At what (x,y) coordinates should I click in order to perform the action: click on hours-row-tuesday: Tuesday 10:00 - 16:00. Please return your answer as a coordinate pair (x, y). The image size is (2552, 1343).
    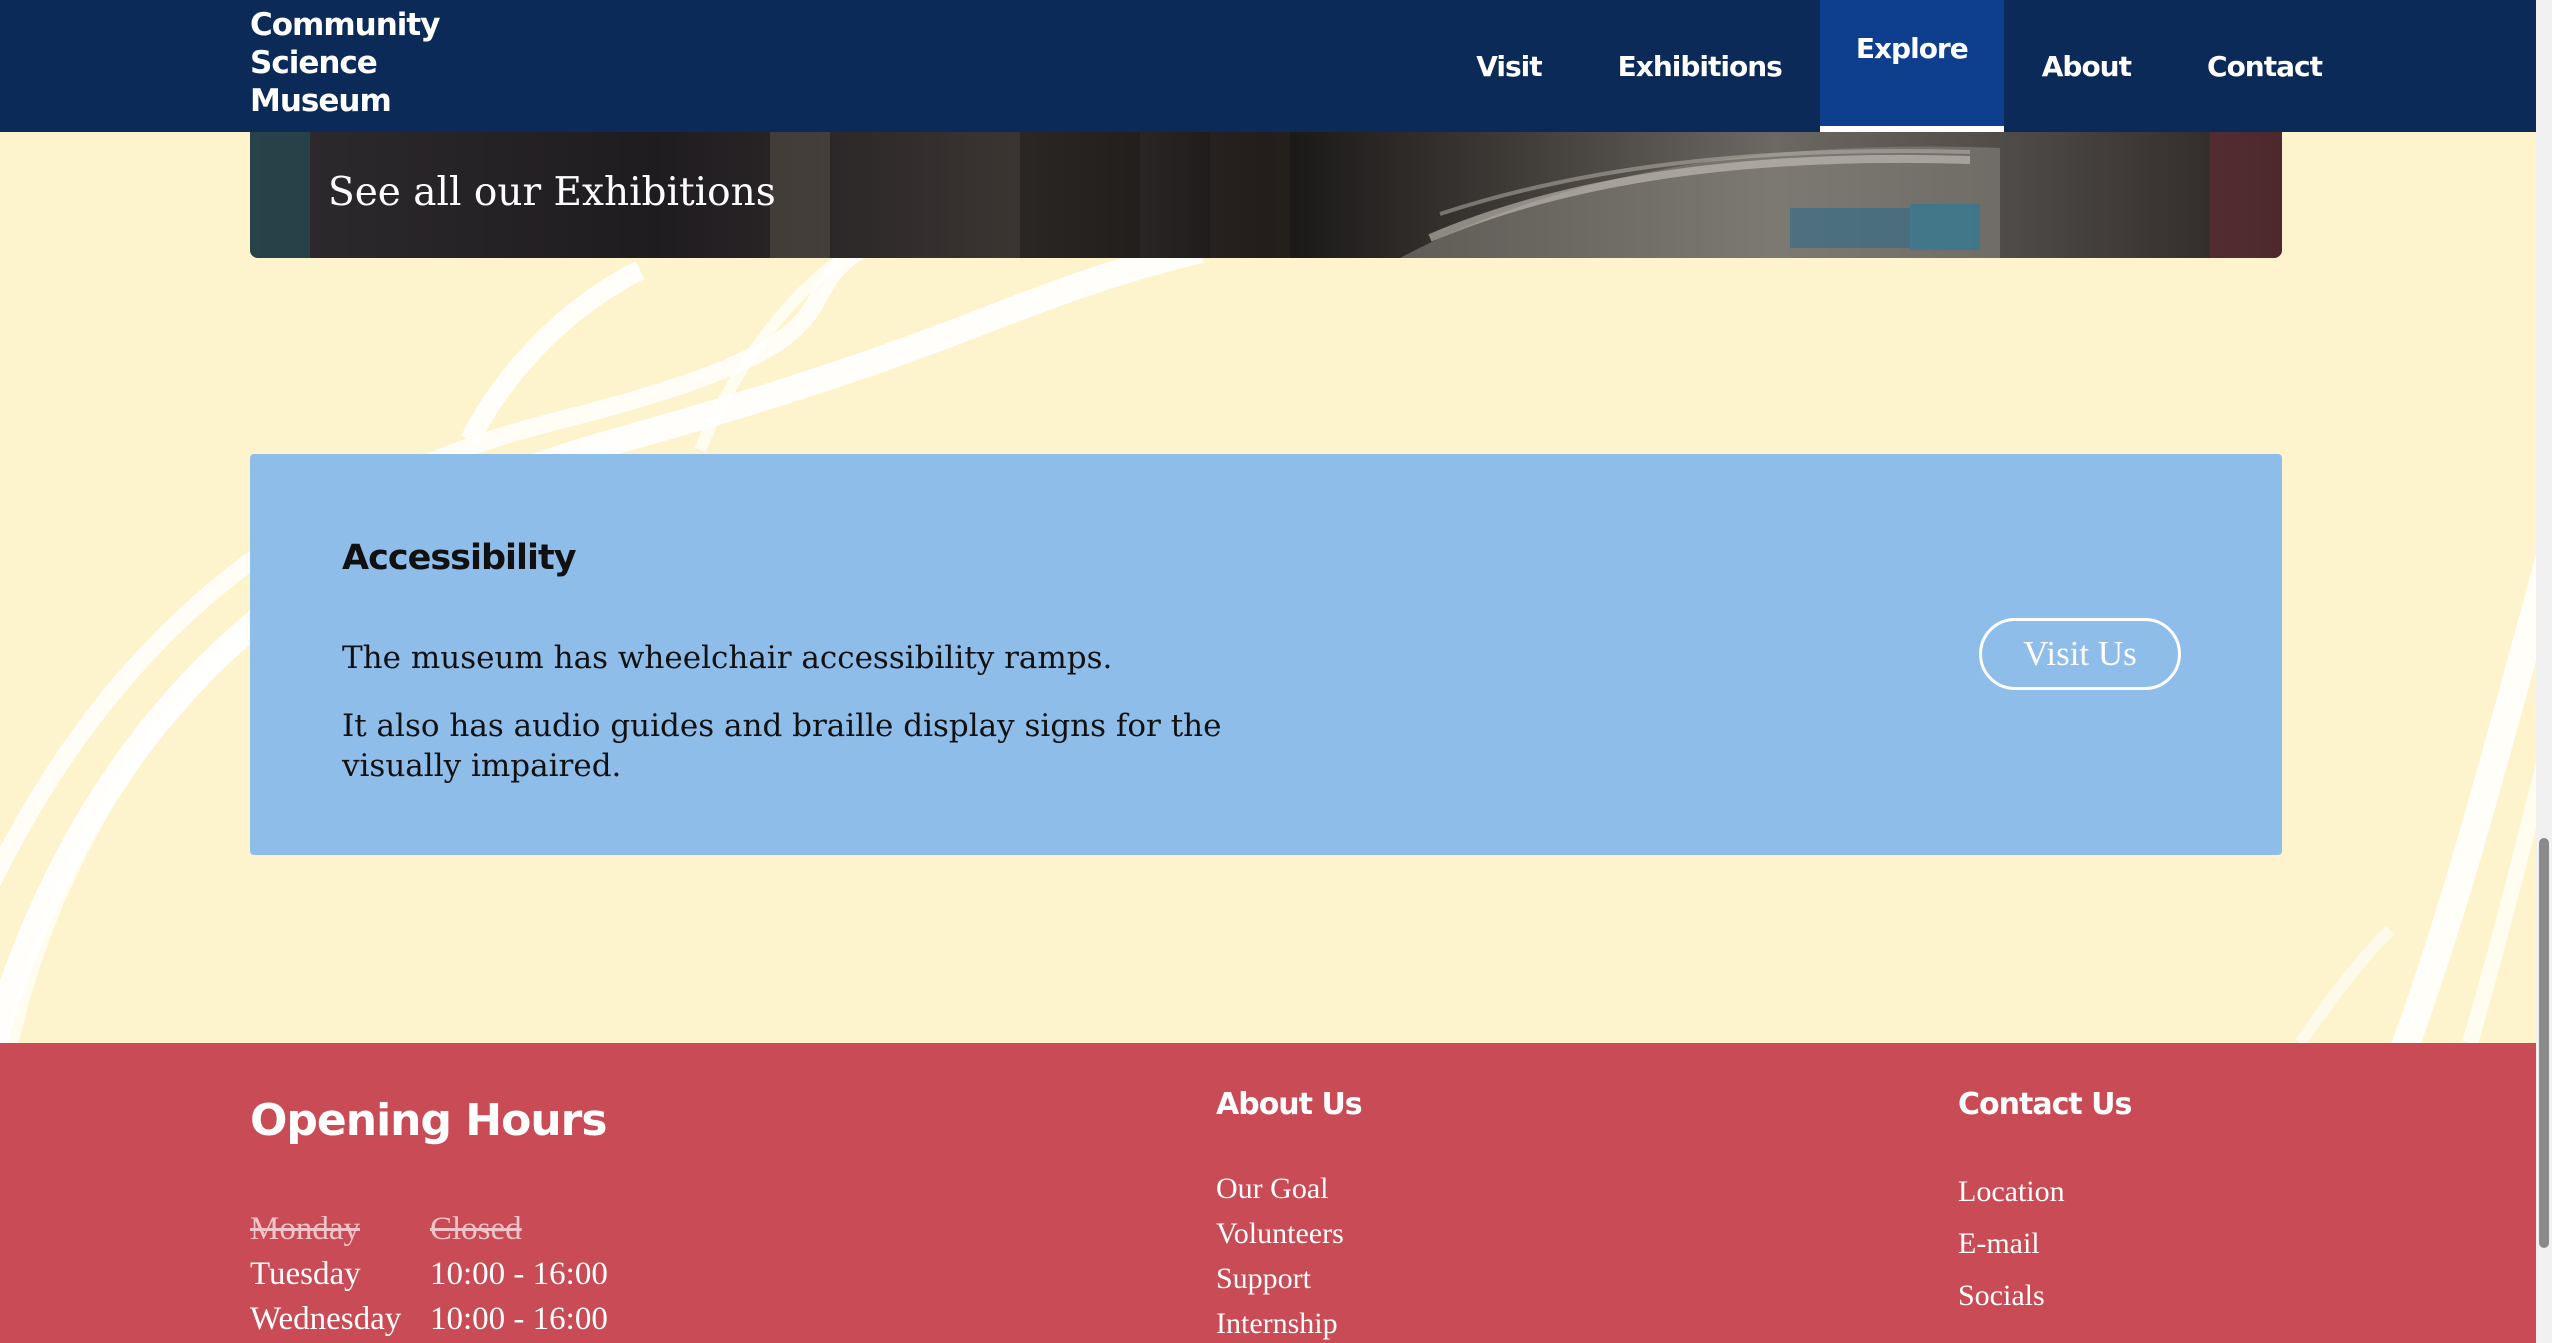
    Looking at the image, I should click on (429, 1274).